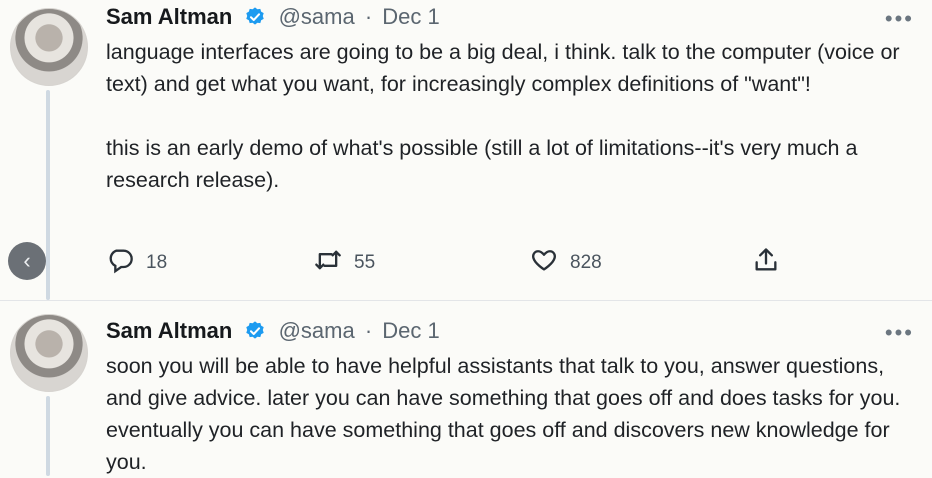 This screenshot has width=932, height=478. Describe the element at coordinates (566, 263) in the screenshot. I see `like-button: 828` at that location.